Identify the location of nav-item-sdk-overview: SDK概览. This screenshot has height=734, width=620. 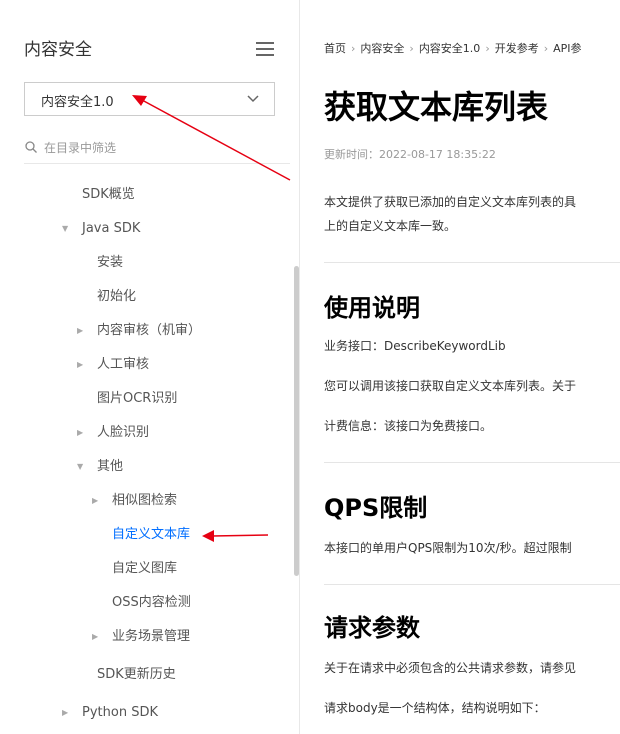
(108, 195).